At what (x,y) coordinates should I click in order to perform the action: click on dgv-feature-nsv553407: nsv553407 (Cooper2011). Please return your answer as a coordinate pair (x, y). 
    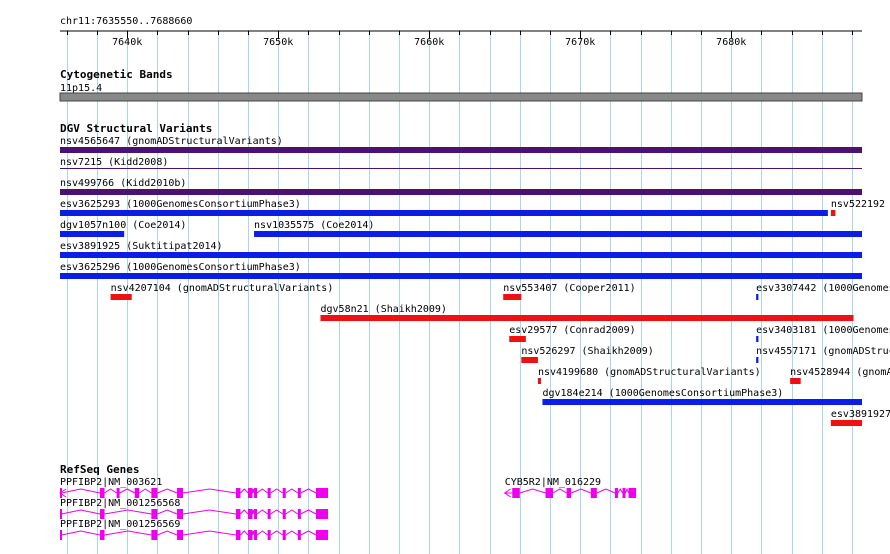
    Looking at the image, I should click on (569, 291).